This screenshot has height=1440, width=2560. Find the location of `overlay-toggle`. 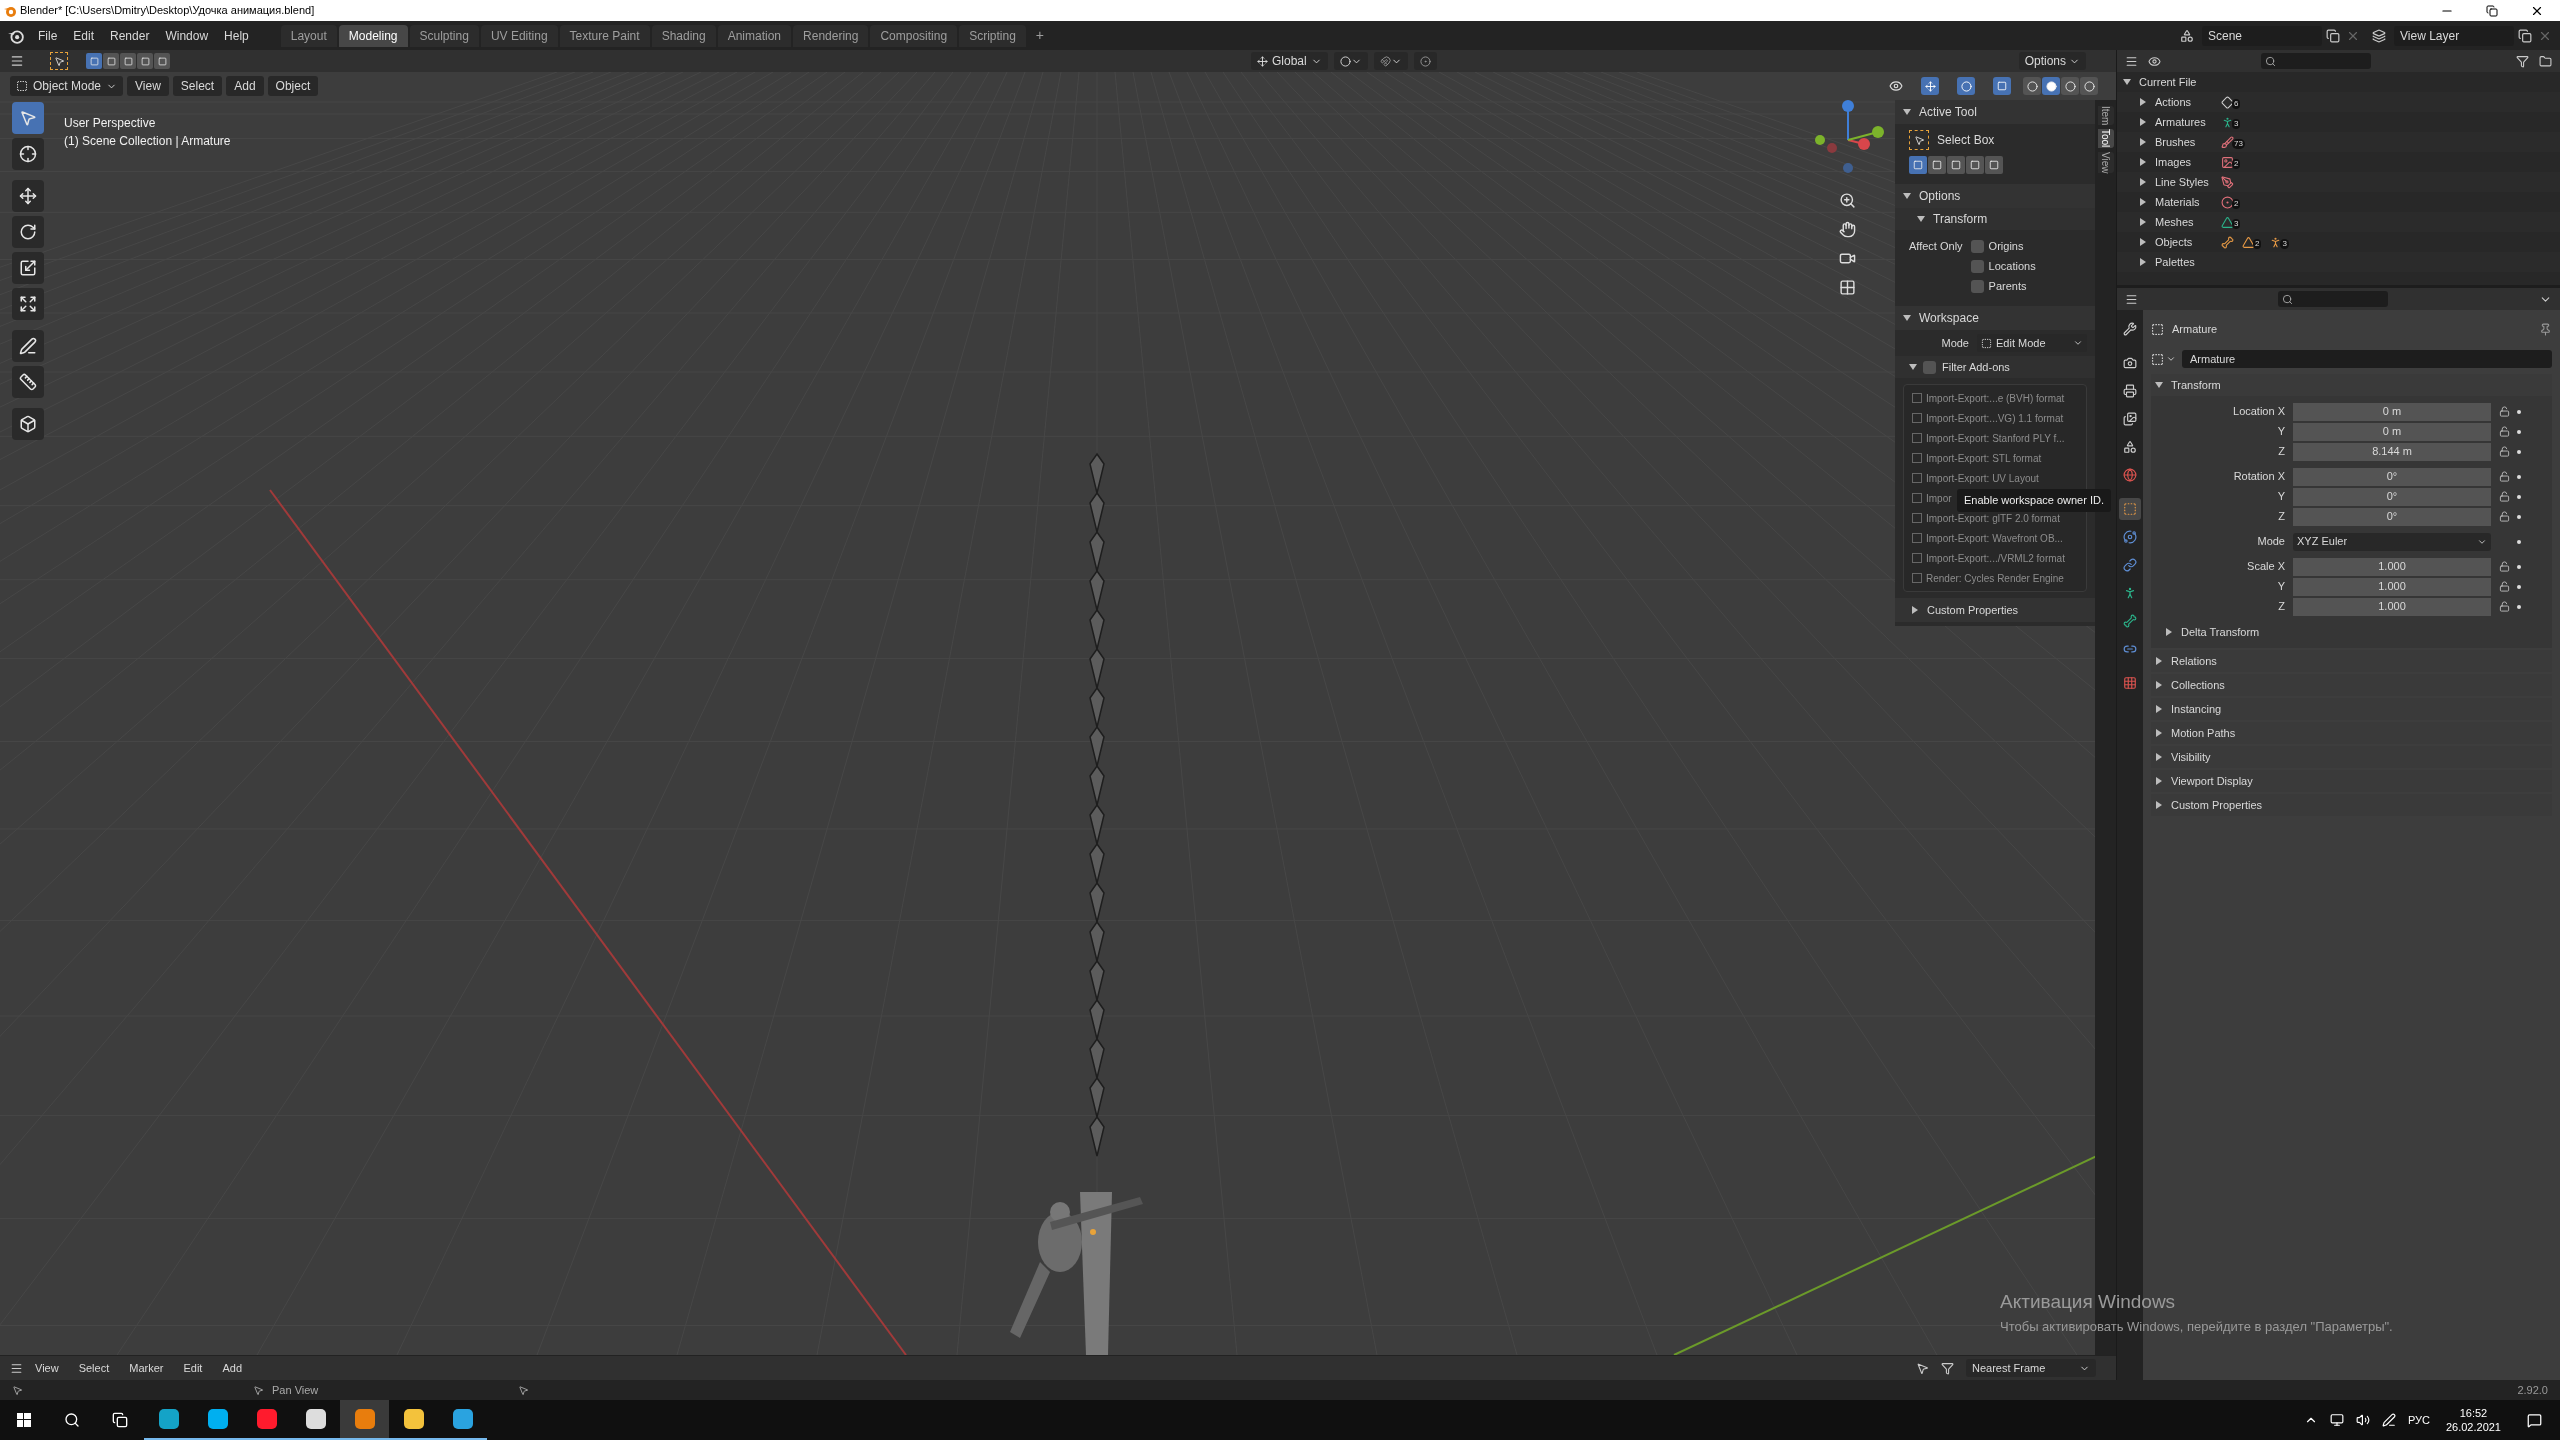

overlay-toggle is located at coordinates (1966, 86).